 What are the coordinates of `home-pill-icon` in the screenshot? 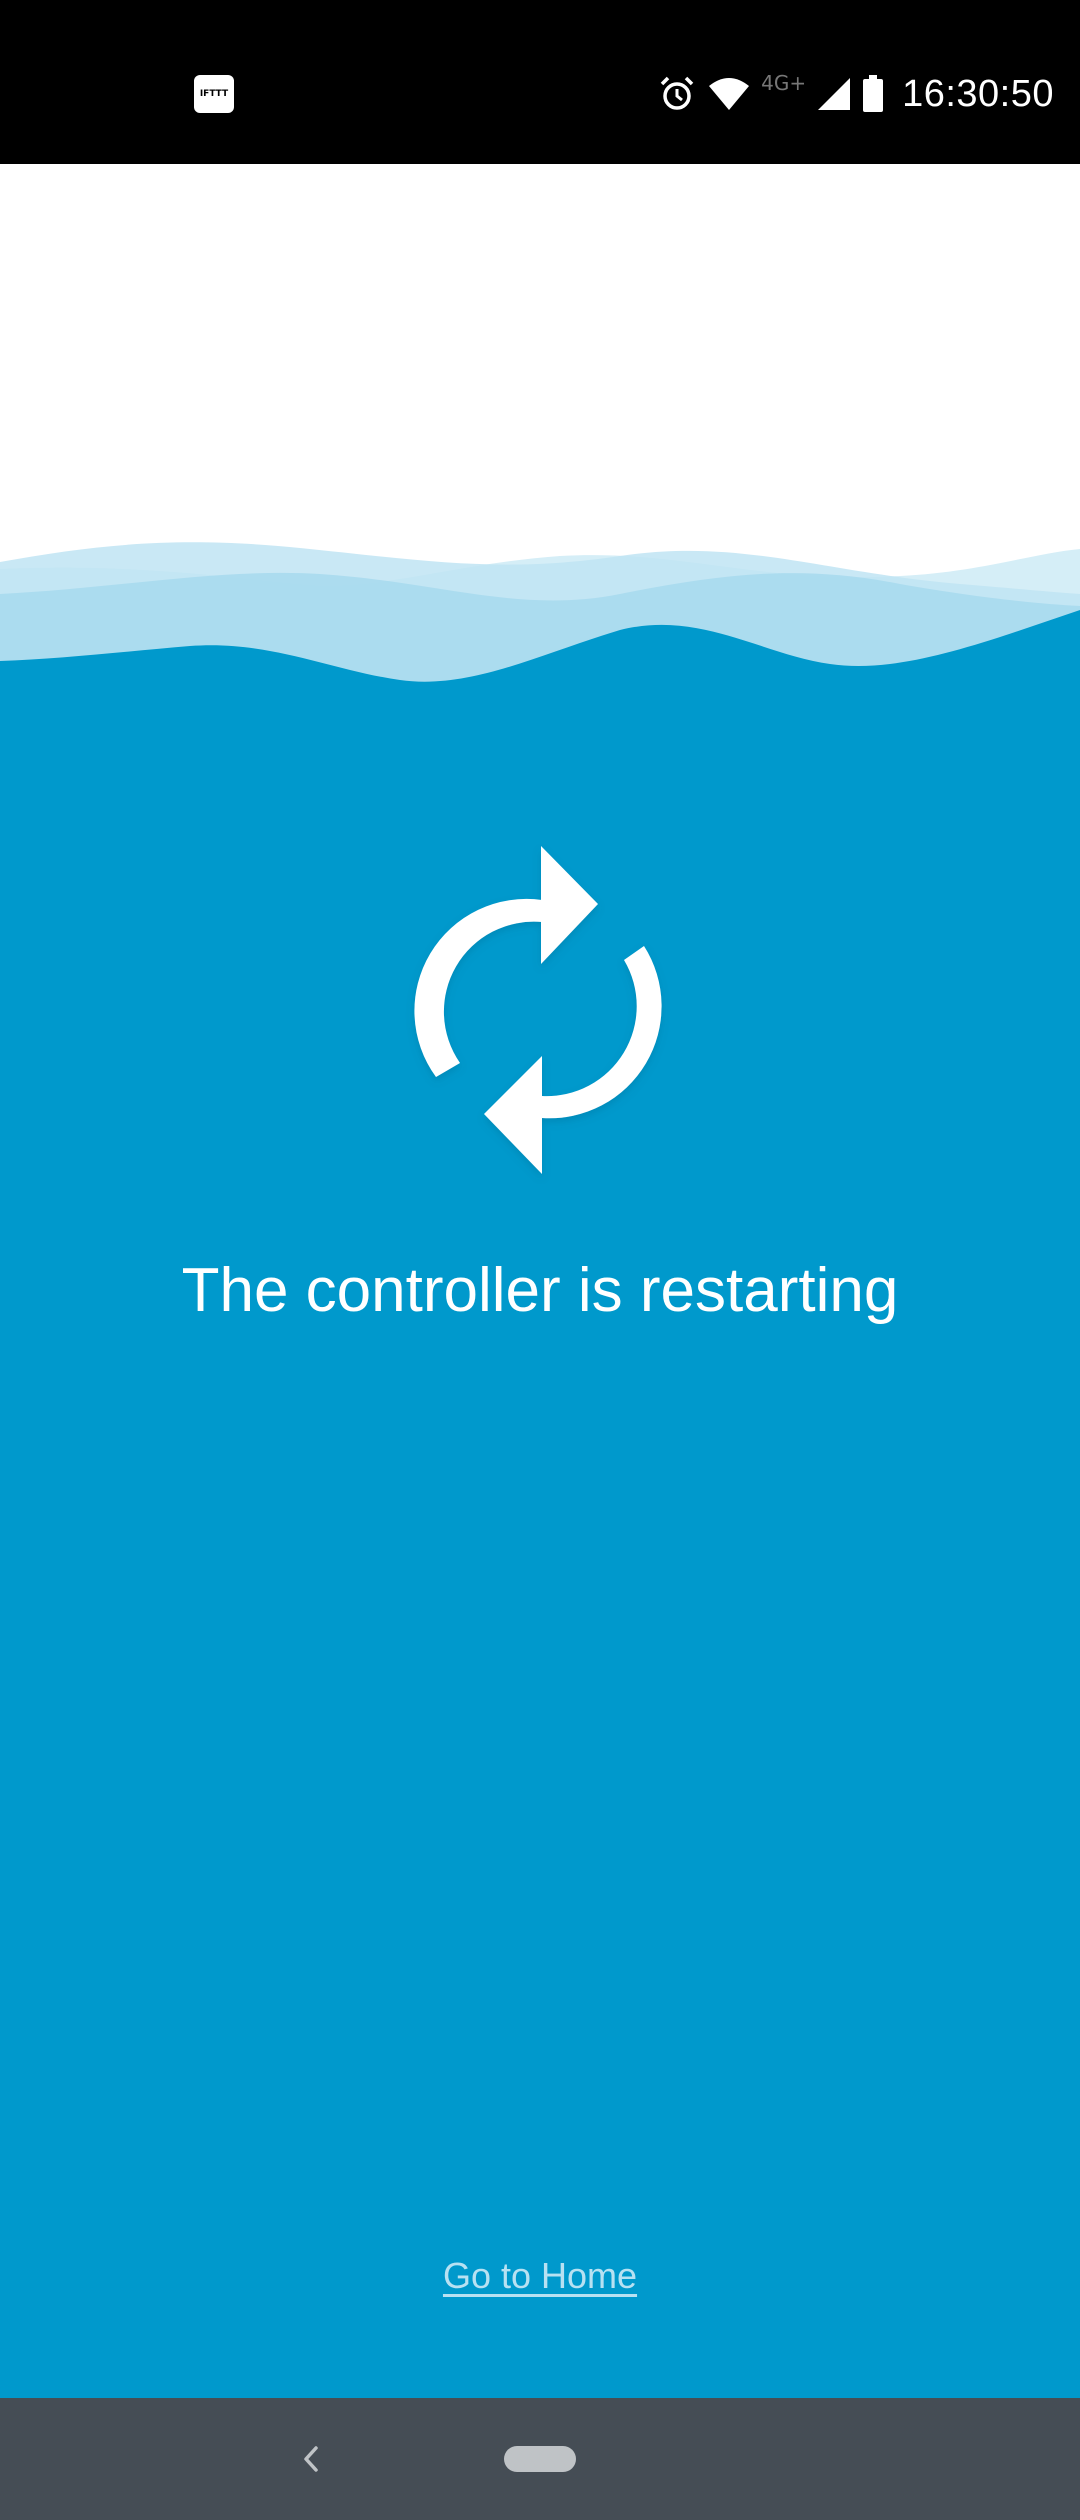 It's located at (540, 2459).